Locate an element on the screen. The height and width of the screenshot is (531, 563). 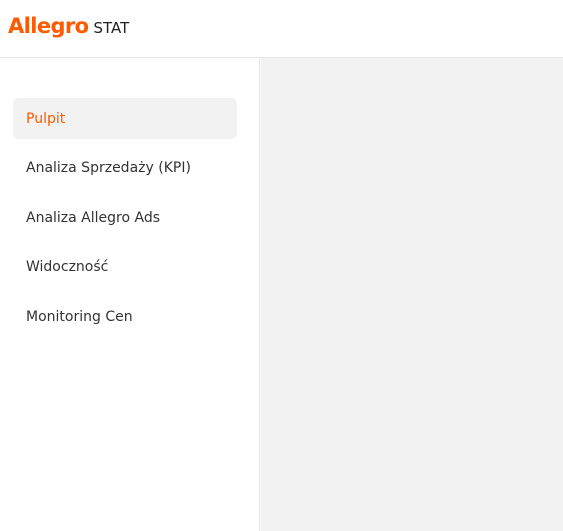
app-header: Allegro STAT is located at coordinates (281, 29).